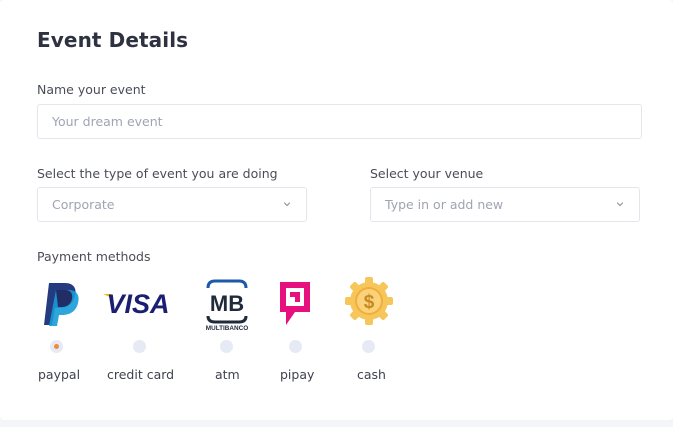 This screenshot has height=427, width=673. I want to click on payment-methods-label: Payment methods, so click(94, 256).